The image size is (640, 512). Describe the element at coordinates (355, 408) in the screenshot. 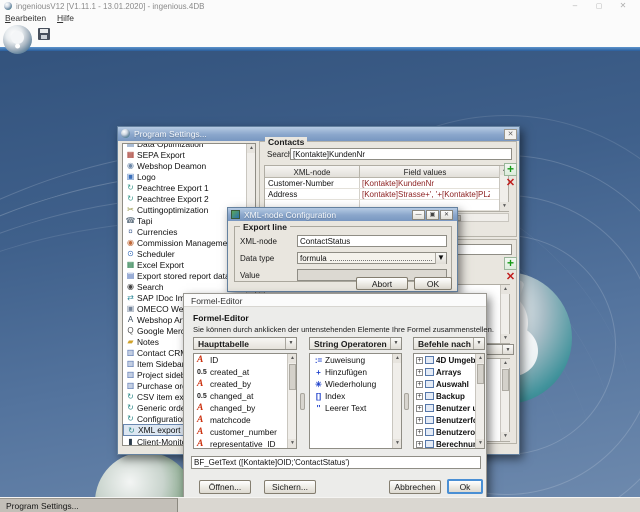

I see `operator-item: '' Leerer Text` at that location.